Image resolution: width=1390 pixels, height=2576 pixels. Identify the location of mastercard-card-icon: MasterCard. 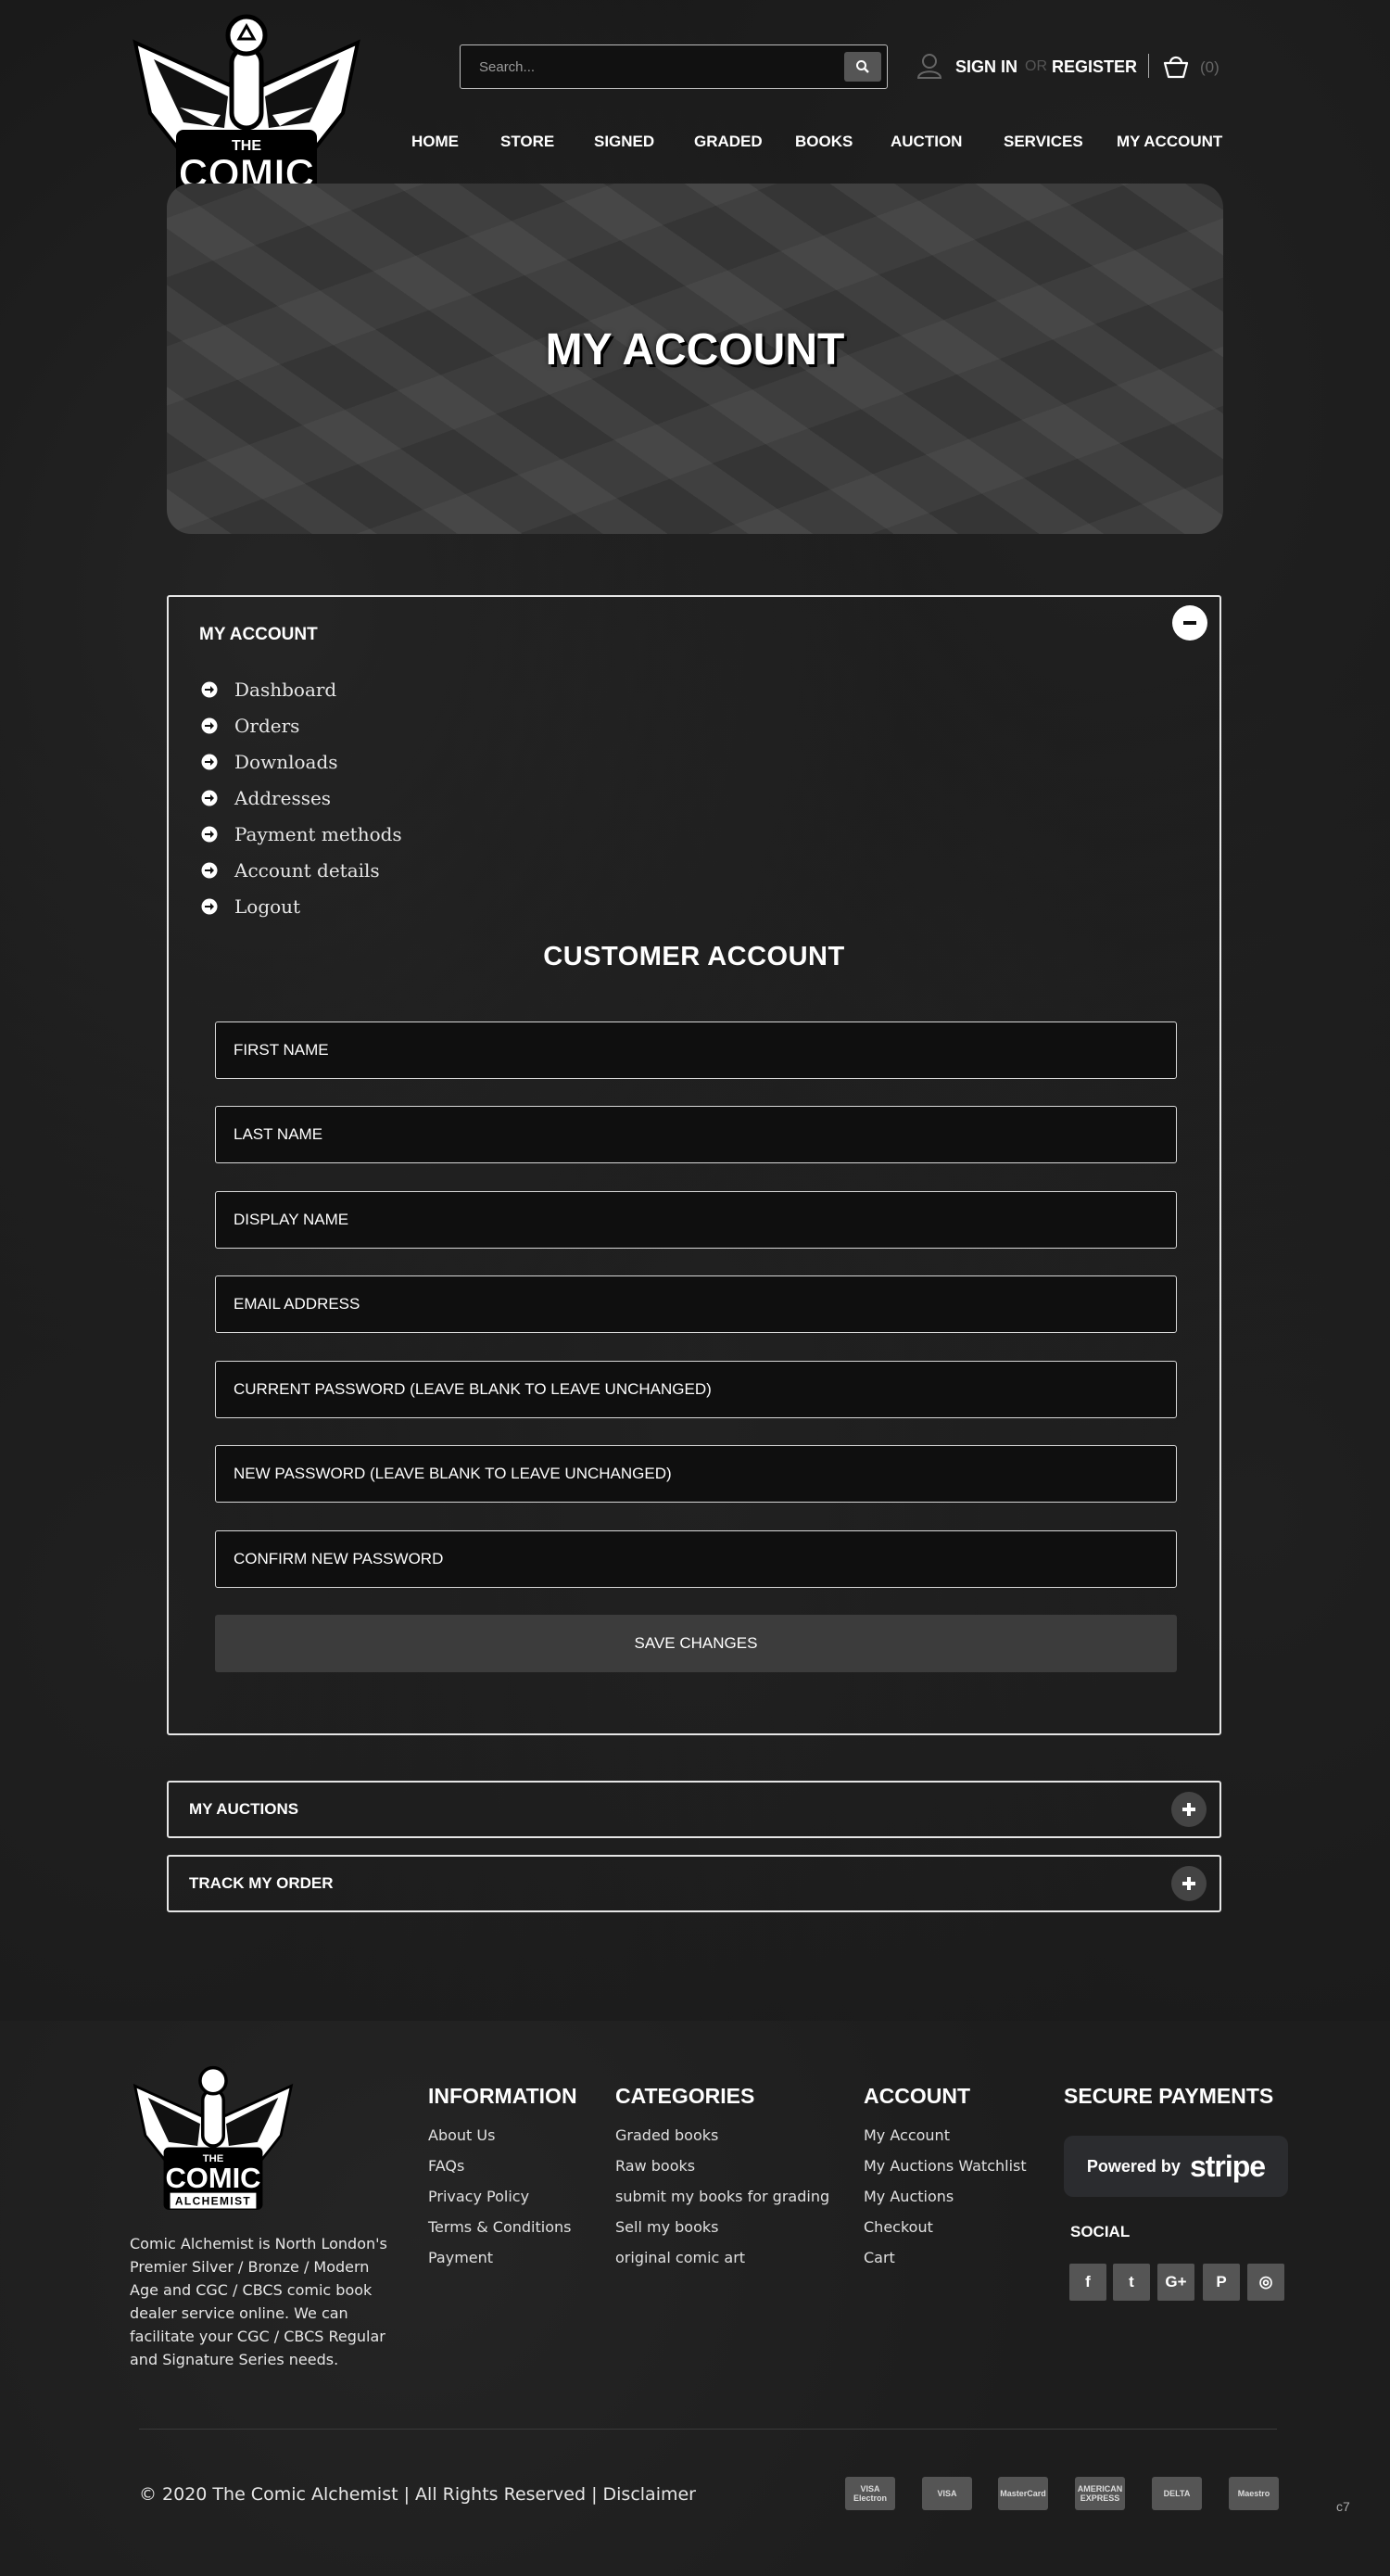
(1023, 2493).